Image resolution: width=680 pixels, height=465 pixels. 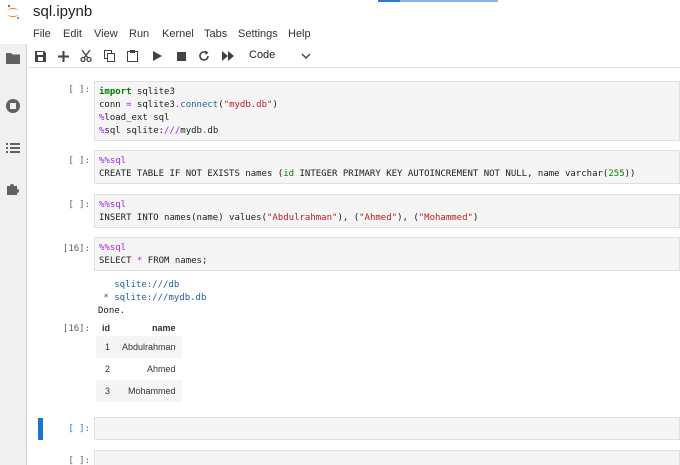 I want to click on code-token: ///, so click(x=172, y=131).